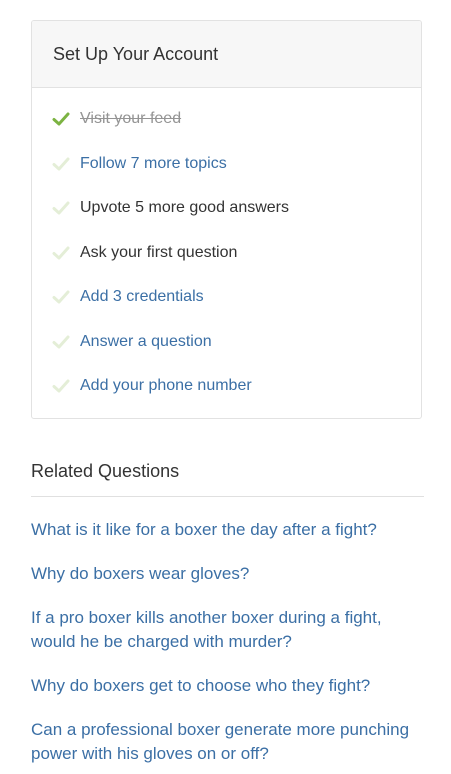  What do you see at coordinates (226, 342) in the screenshot?
I see `task-answer-question: Answer a question` at bounding box center [226, 342].